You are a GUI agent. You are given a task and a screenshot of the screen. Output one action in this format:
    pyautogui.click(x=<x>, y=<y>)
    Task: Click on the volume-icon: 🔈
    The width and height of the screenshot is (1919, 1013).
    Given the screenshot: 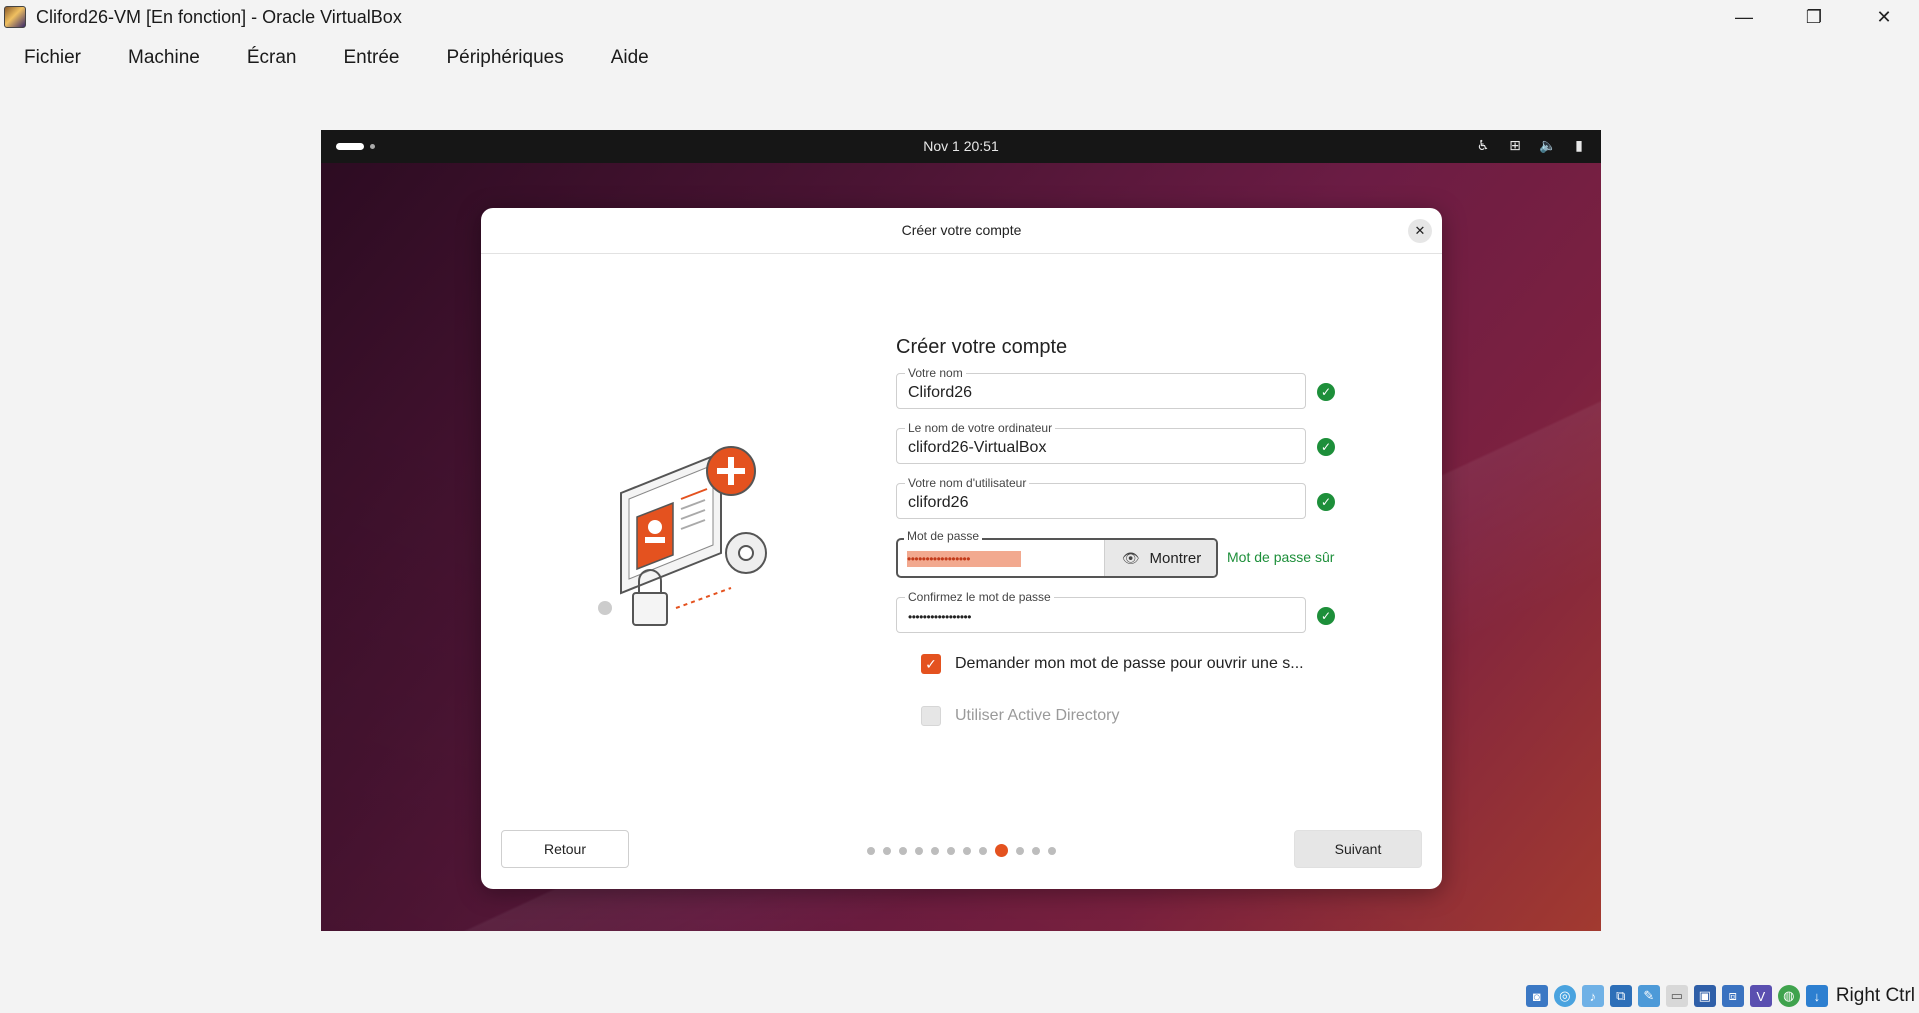 What is the action you would take?
    pyautogui.click(x=1547, y=145)
    